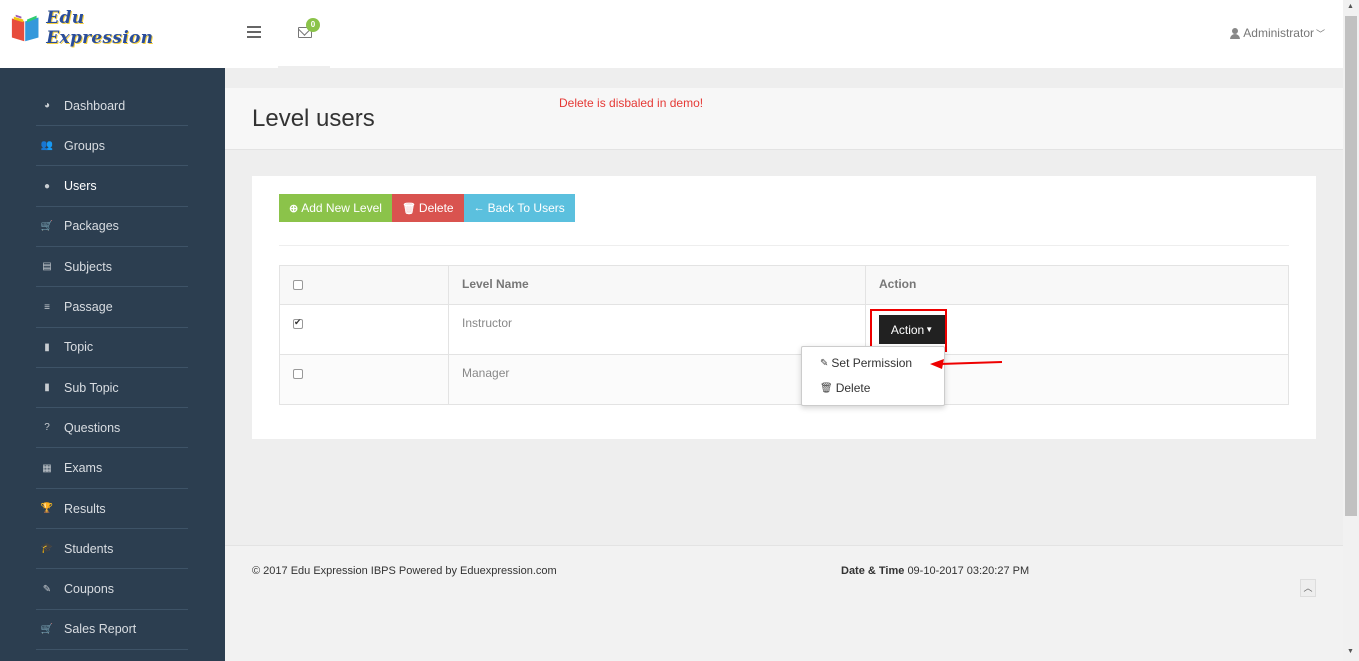  Describe the element at coordinates (1350, 651) in the screenshot. I see `scroll-down-arrow-icon: ▼` at that location.